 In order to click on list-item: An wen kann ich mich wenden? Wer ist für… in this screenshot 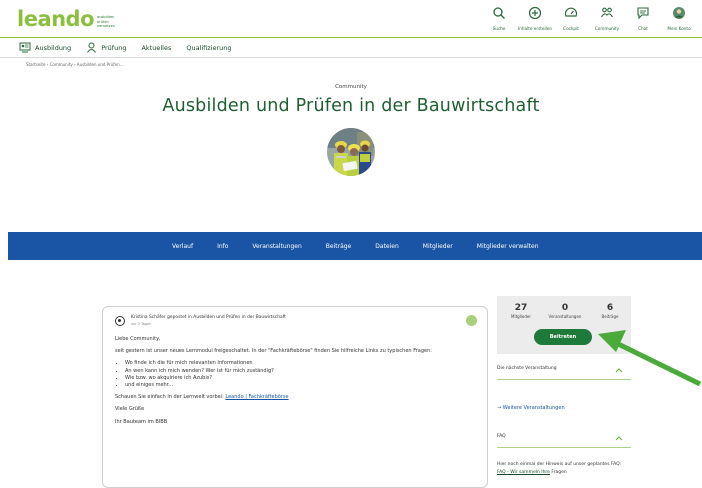, I will do `click(300, 371)`.